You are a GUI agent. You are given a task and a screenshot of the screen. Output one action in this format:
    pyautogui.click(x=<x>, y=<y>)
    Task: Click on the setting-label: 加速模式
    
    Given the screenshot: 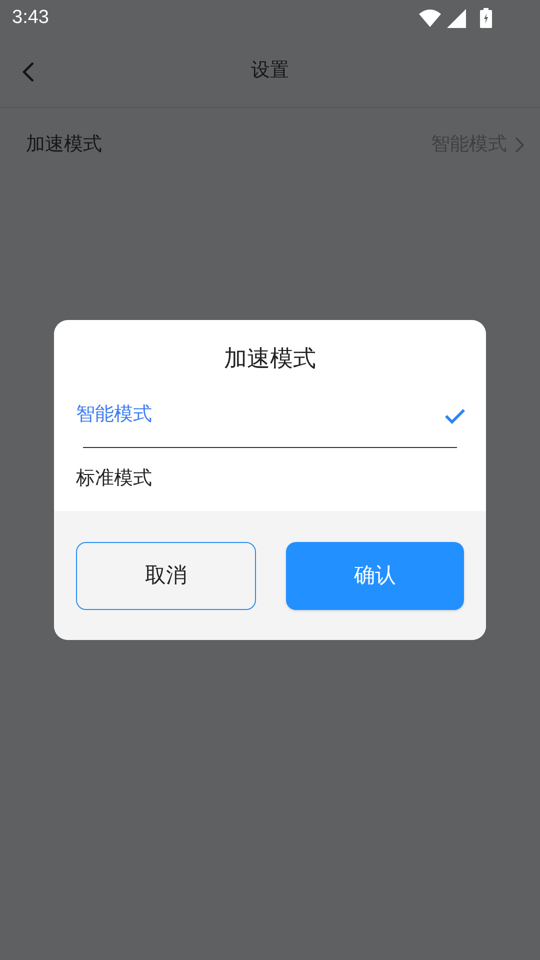 What is the action you would take?
    pyautogui.click(x=64, y=144)
    